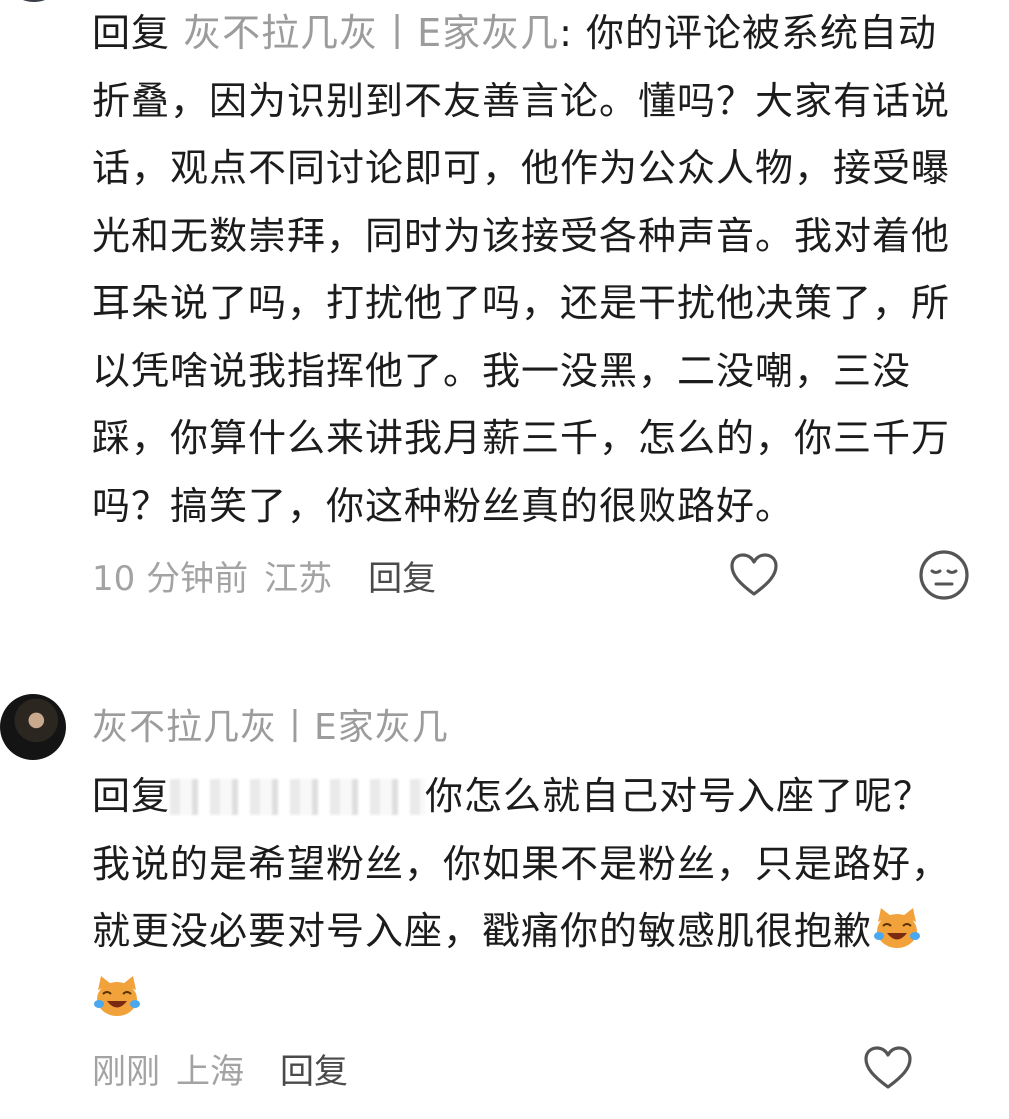 This screenshot has width=1009, height=1119. Describe the element at coordinates (210, 1071) in the screenshot. I see `comment-location: 上海` at that location.